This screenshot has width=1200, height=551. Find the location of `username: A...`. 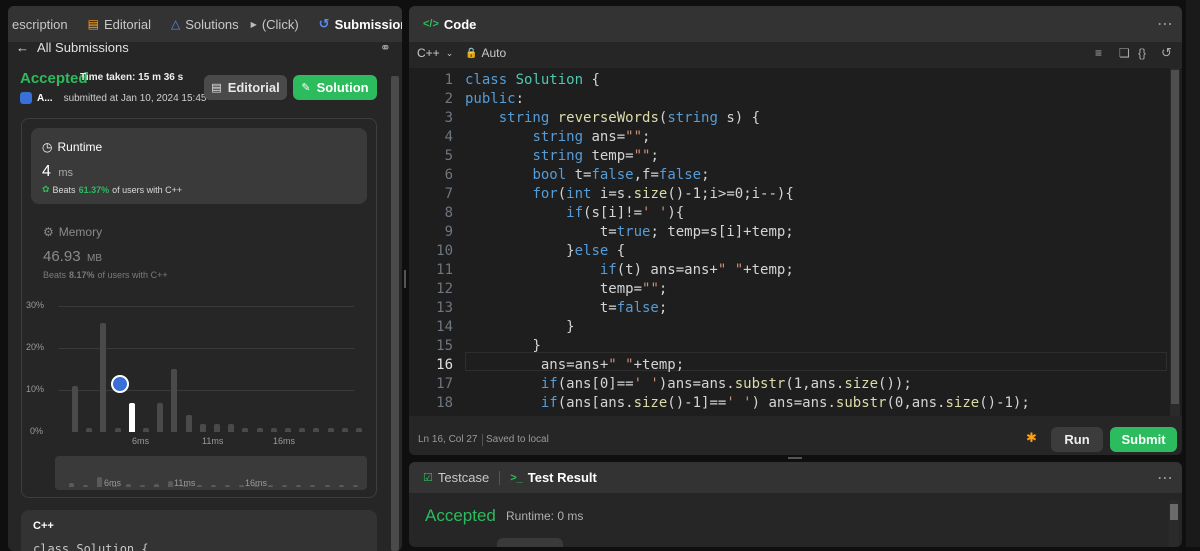

username: A... is located at coordinates (45, 98).